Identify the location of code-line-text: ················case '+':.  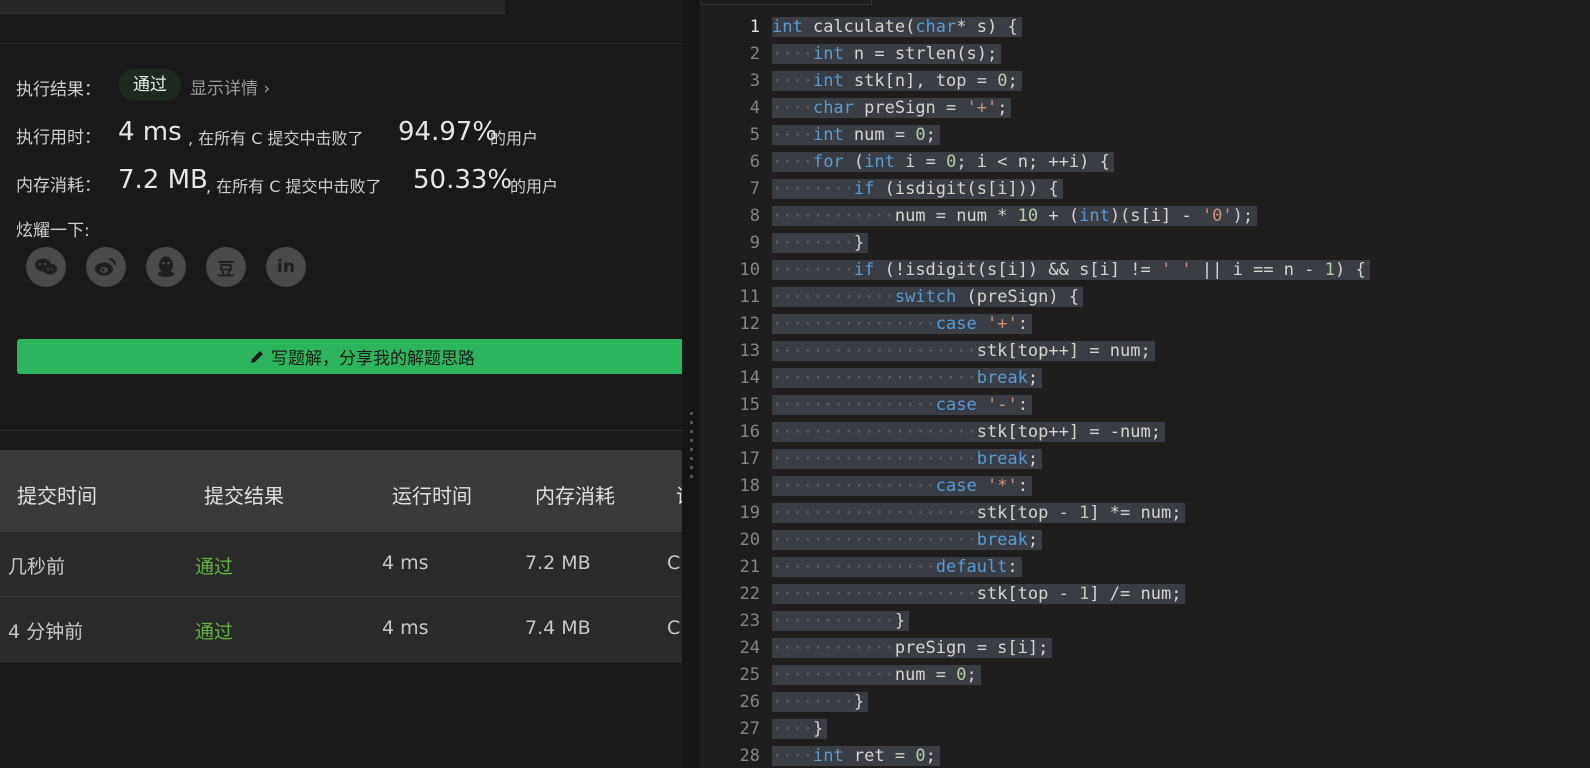
(902, 324).